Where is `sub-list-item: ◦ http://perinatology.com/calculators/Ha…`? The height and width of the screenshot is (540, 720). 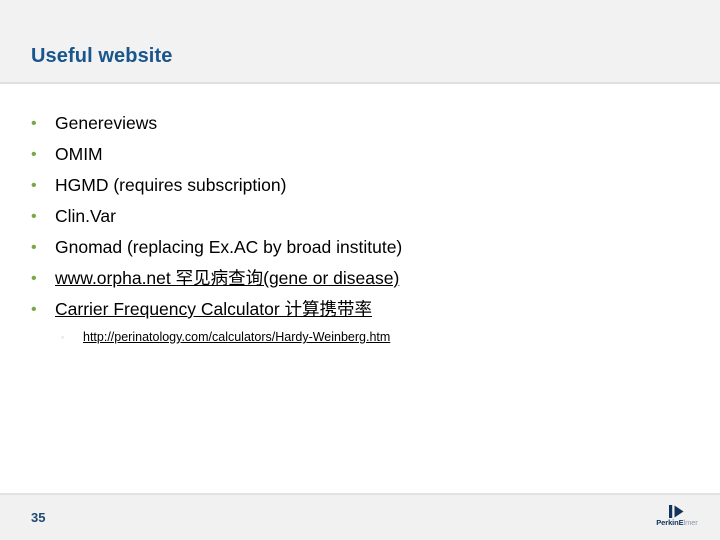
sub-list-item: ◦ http://perinatology.com/calculators/Ha… is located at coordinates (195, 337).